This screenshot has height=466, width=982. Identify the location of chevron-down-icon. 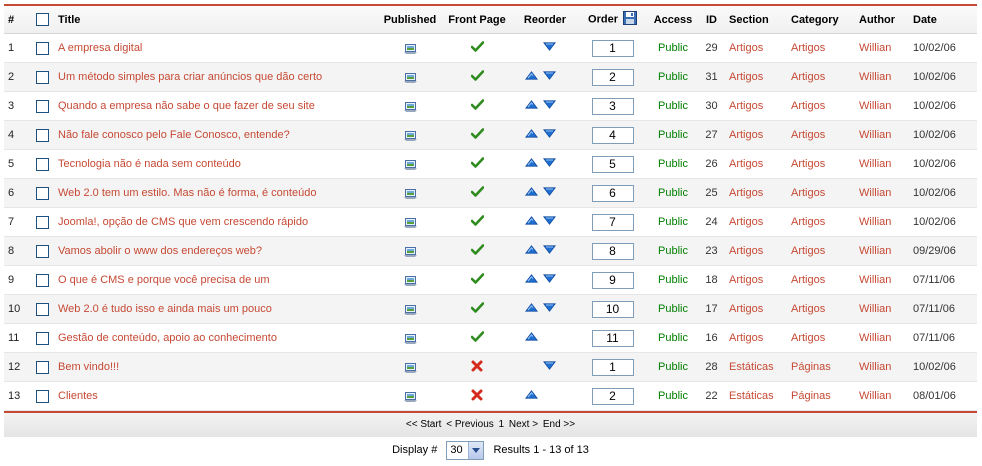
(476, 450).